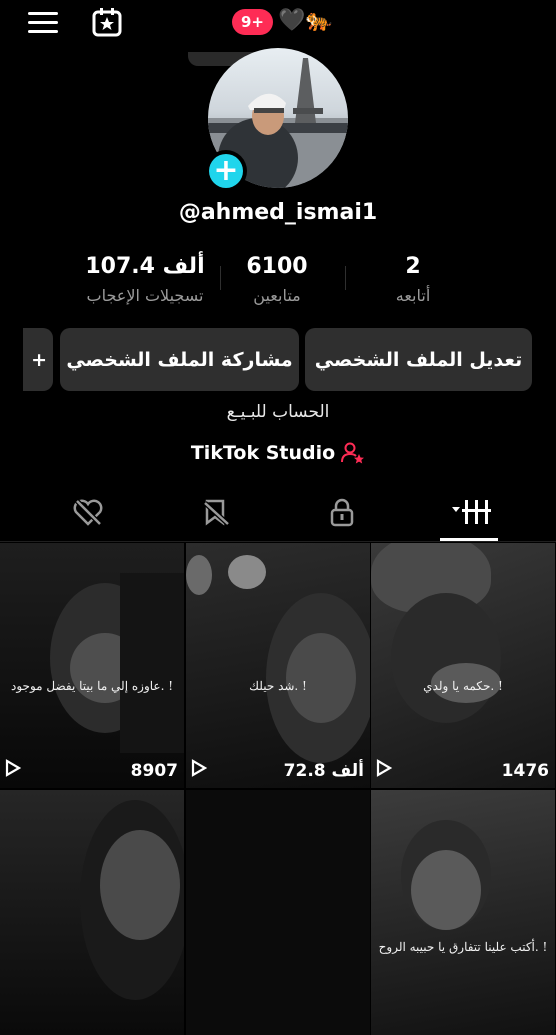 The image size is (556, 1035). What do you see at coordinates (145, 266) in the screenshot?
I see `stat-likes-value: 107.4 ألف` at bounding box center [145, 266].